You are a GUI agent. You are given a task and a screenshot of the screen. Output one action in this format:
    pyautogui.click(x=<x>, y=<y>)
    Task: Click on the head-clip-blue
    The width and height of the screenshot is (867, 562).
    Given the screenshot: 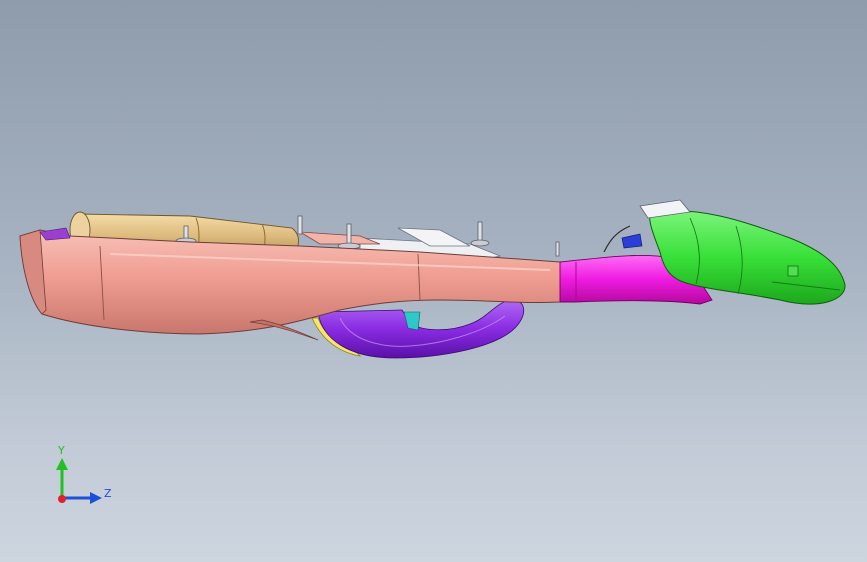 What is the action you would take?
    pyautogui.click(x=632, y=241)
    